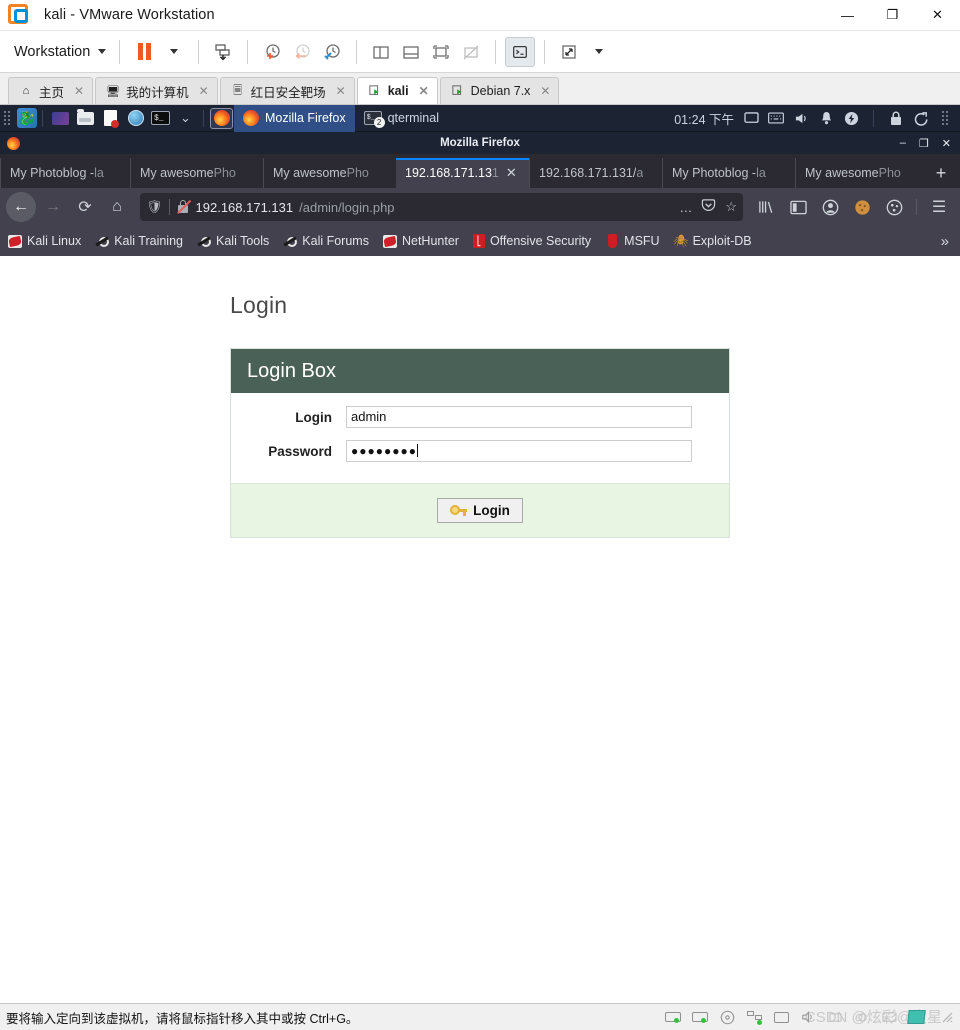  I want to click on restore-button: ❐, so click(892, 15).